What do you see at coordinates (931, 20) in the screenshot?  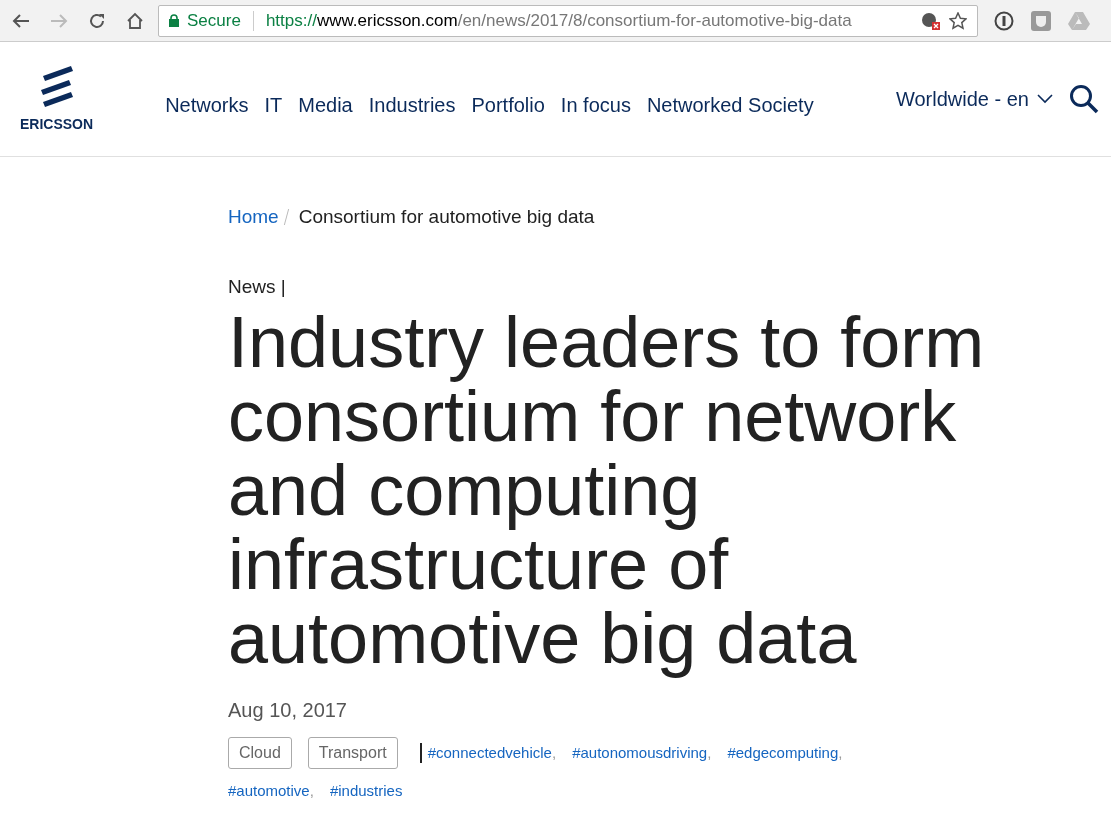 I see `cookie-blocked-icon` at bounding box center [931, 20].